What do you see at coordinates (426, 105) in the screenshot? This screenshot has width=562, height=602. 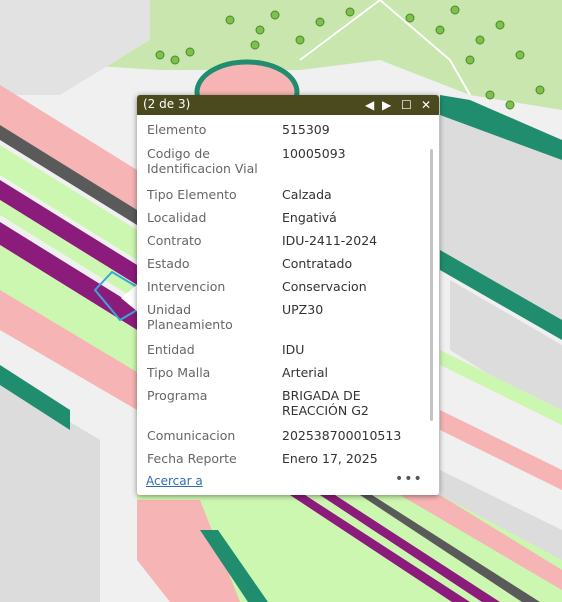 I see `close-icon: ✕` at bounding box center [426, 105].